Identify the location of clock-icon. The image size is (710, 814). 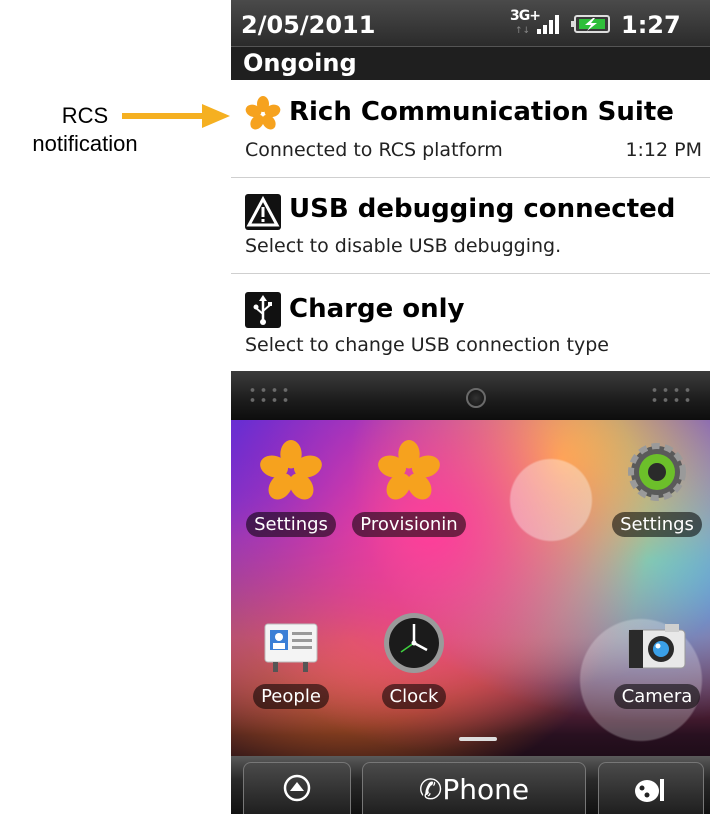
(414, 643).